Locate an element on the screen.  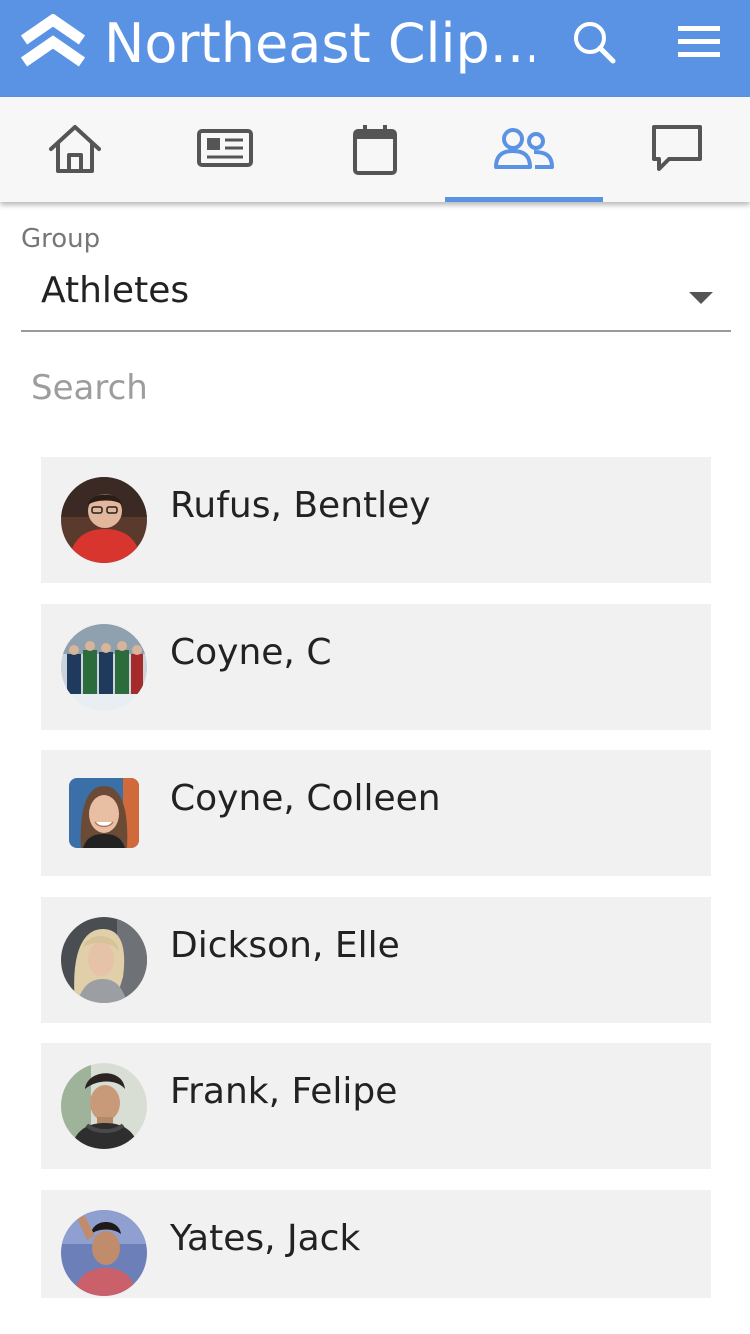
person-name: Yates, Jack is located at coordinates (265, 1238).